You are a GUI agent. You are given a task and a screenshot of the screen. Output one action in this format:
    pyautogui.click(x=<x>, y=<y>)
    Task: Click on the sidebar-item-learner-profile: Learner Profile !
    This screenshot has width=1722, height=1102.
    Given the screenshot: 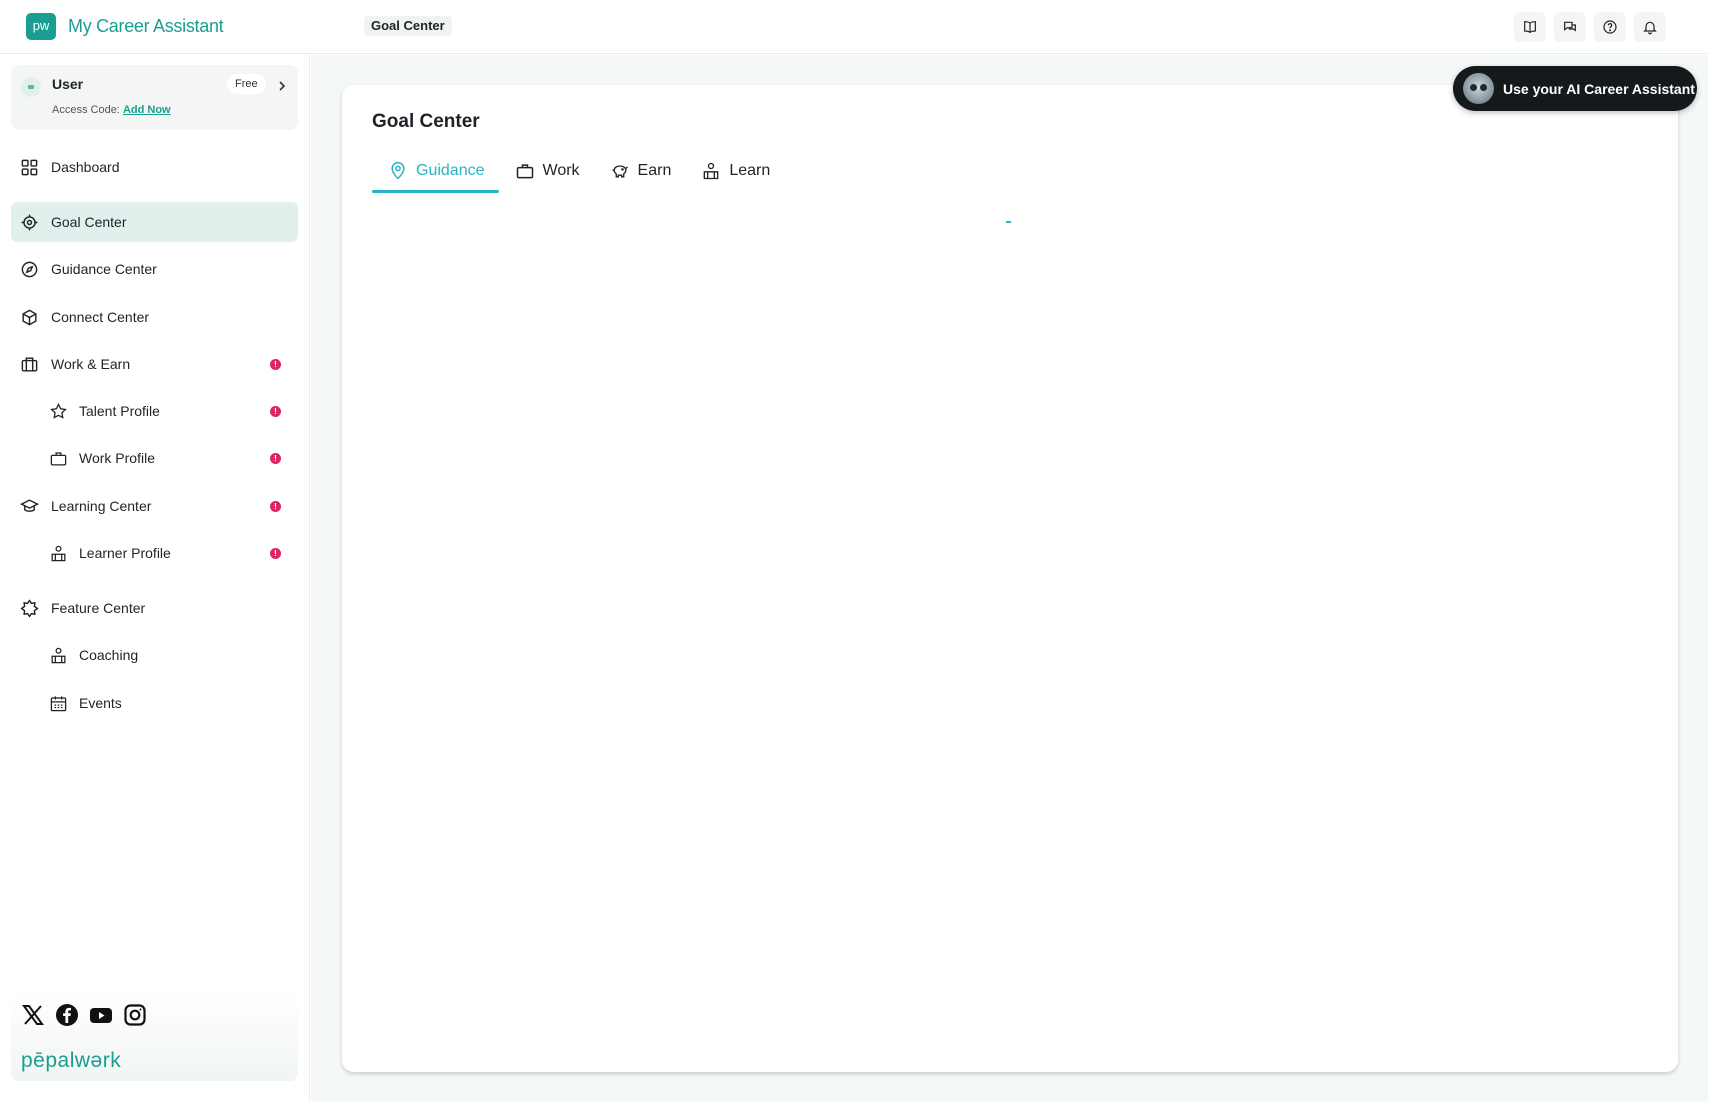 What is the action you would take?
    pyautogui.click(x=154, y=553)
    